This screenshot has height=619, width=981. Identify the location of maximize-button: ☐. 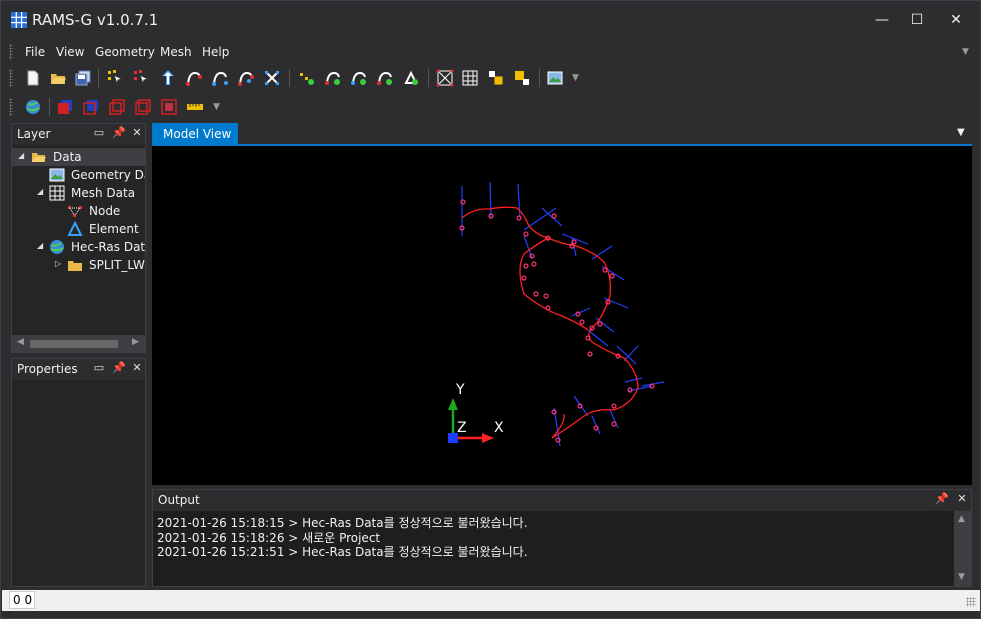
(917, 20).